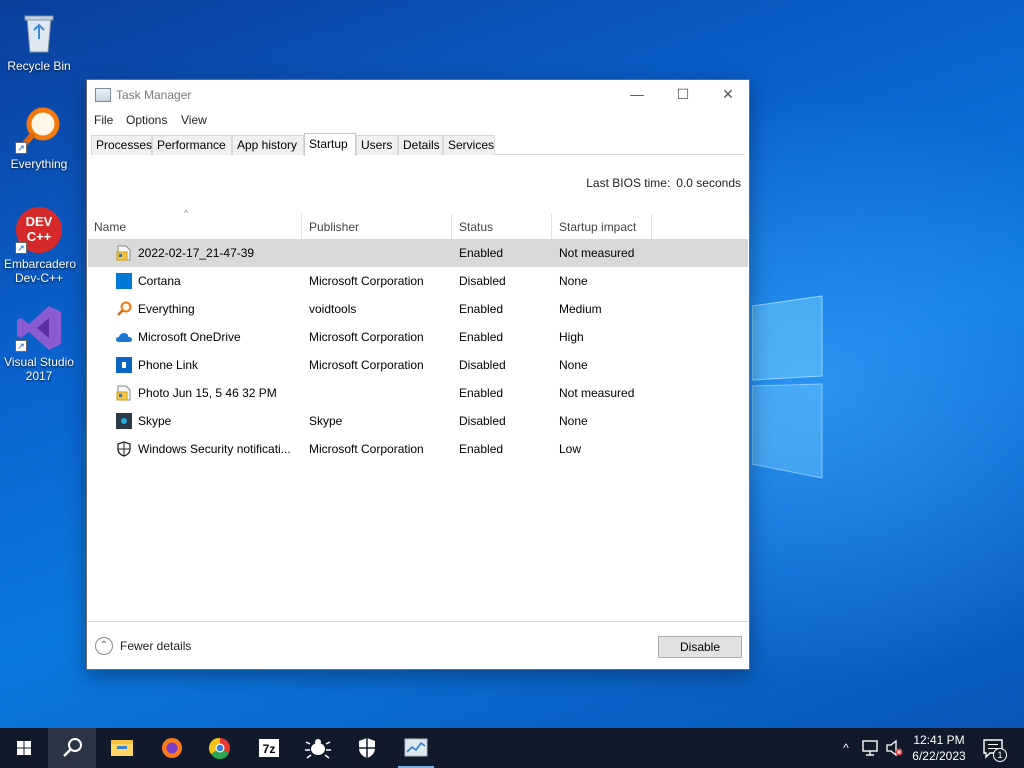 The image size is (1024, 768). I want to click on 7zip-icon-text: 7z, so click(269, 749).